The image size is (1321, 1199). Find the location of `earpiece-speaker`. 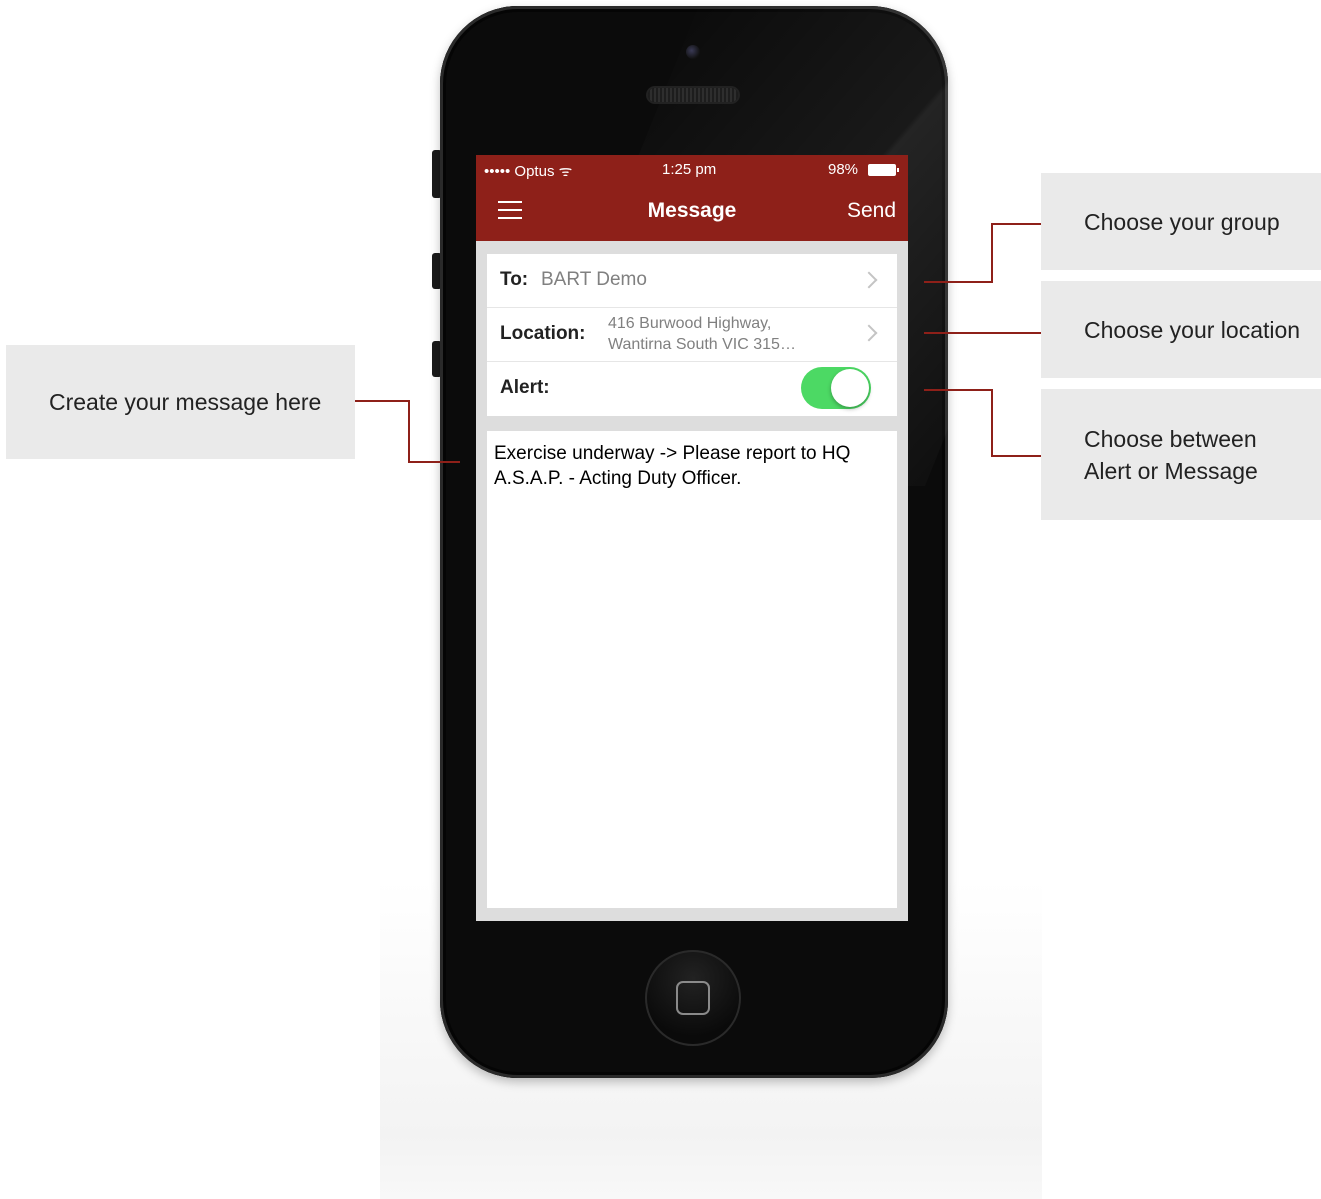

earpiece-speaker is located at coordinates (693, 95).